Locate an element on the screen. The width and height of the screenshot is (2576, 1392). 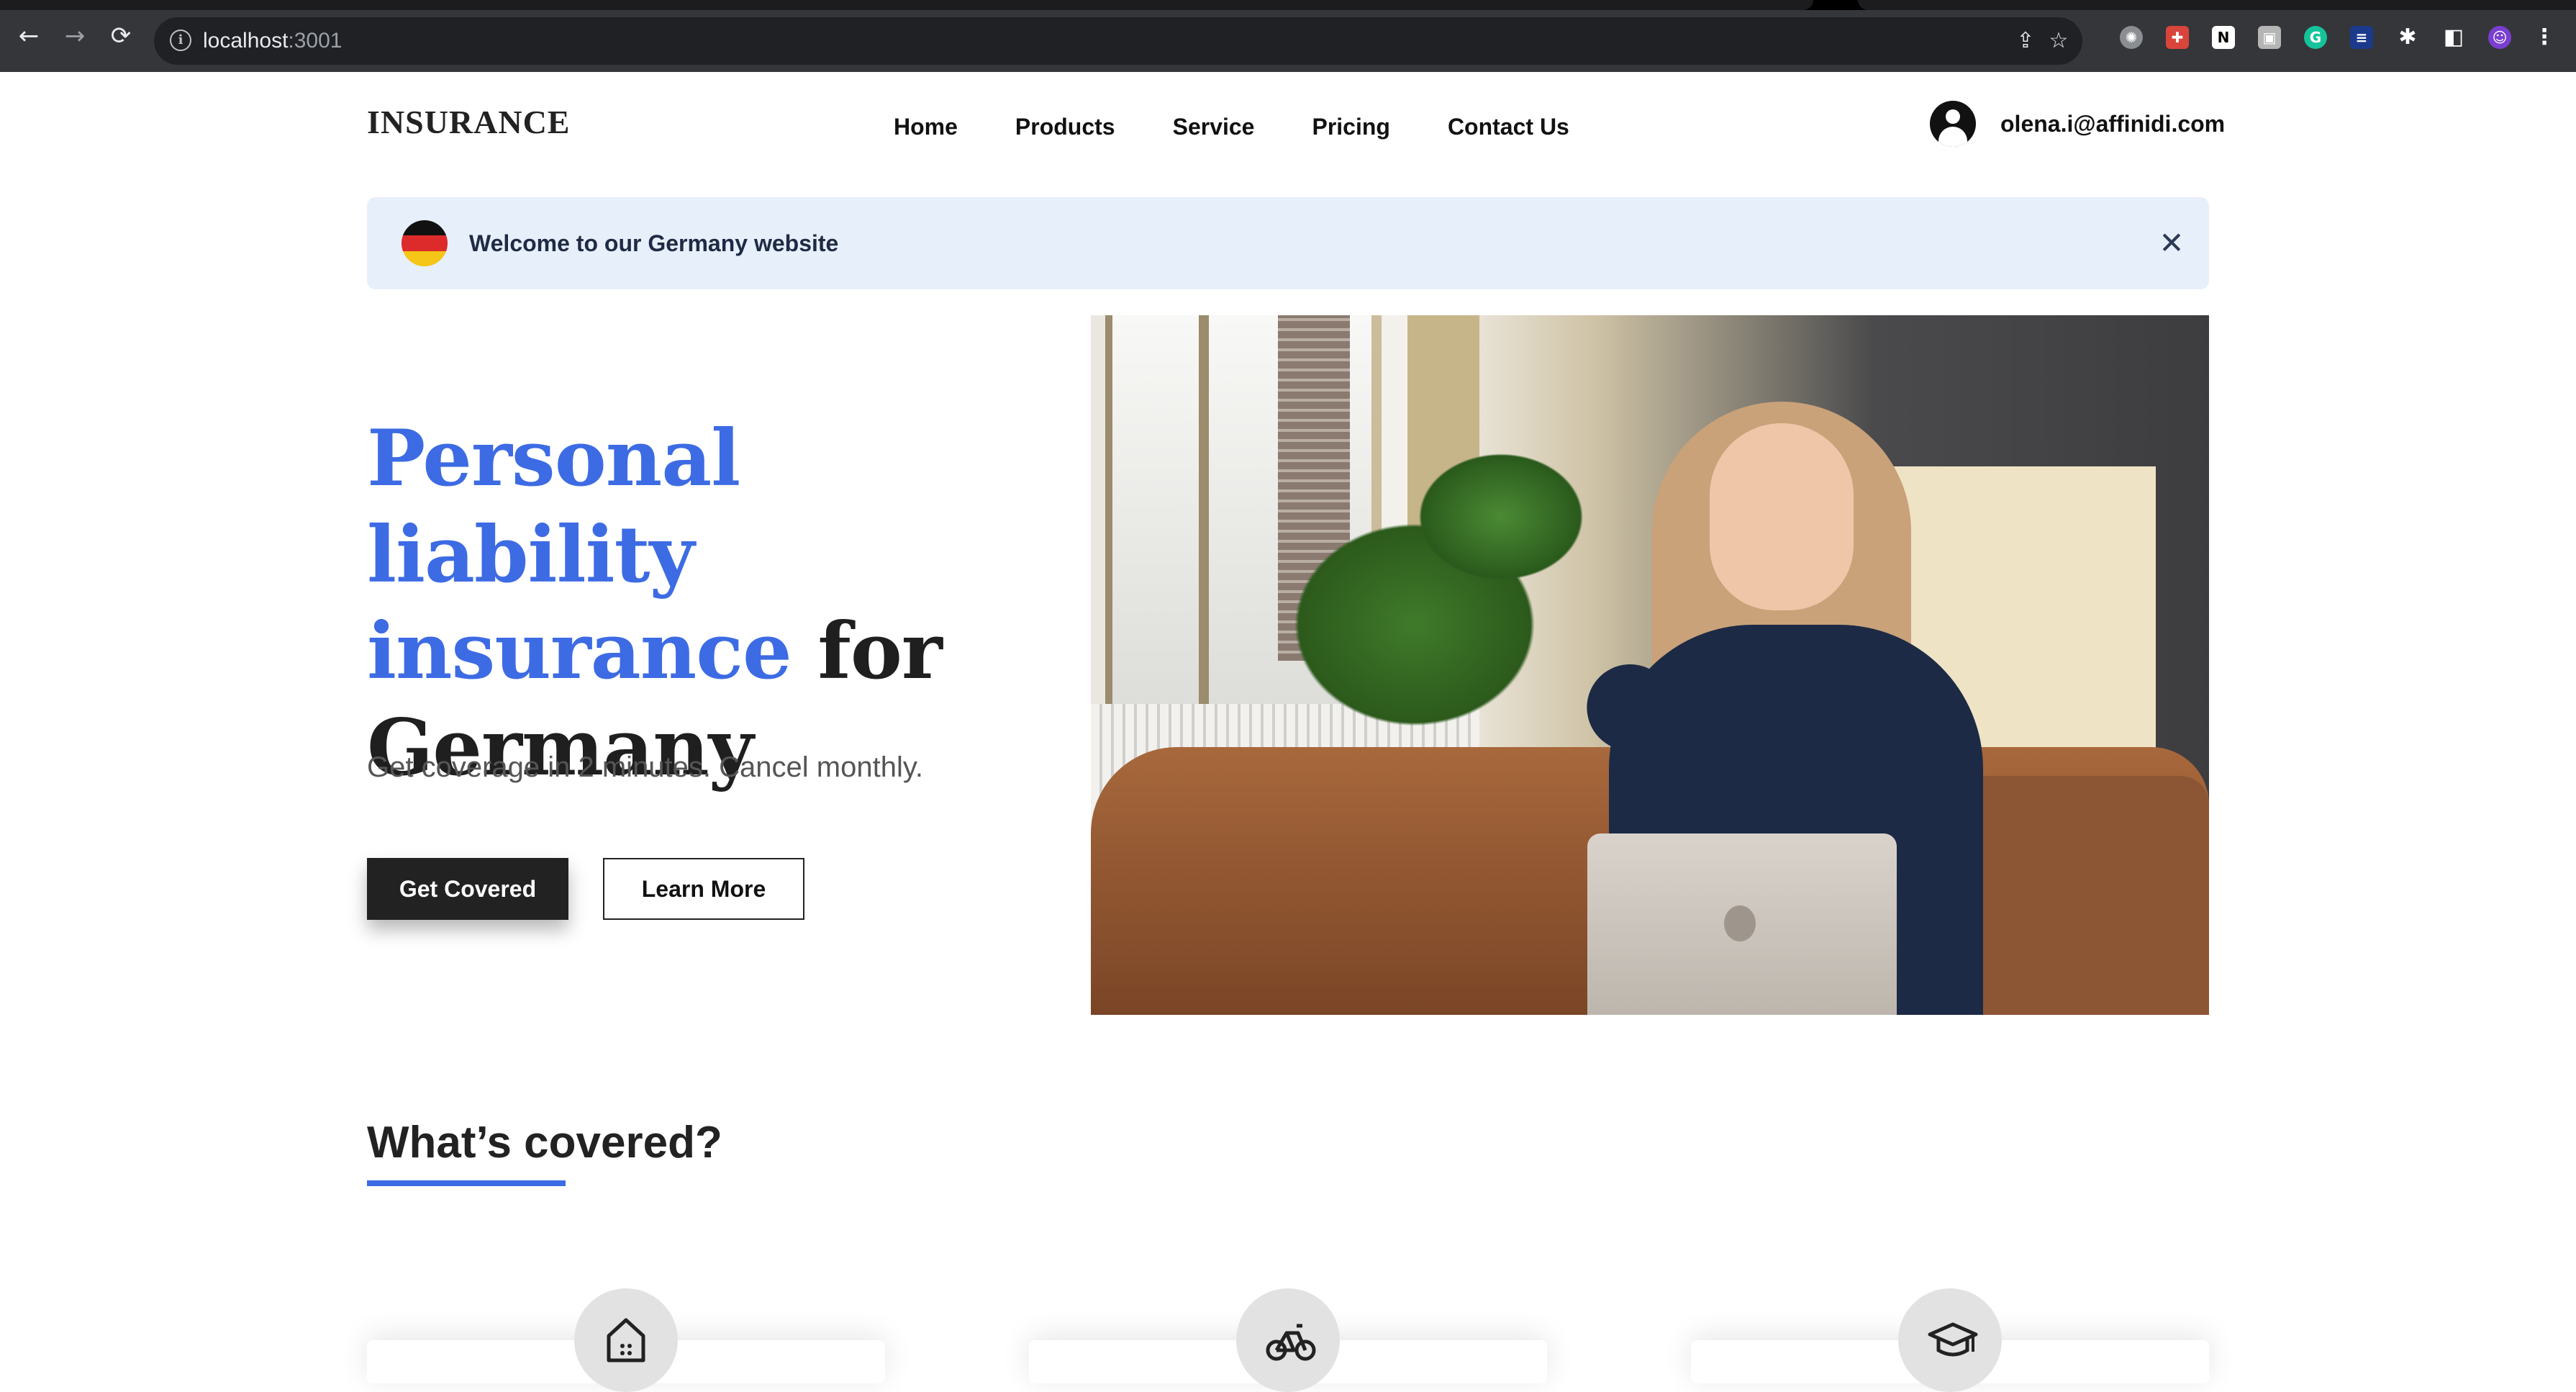
sidebar-icon: ◧ is located at coordinates (2453, 37).